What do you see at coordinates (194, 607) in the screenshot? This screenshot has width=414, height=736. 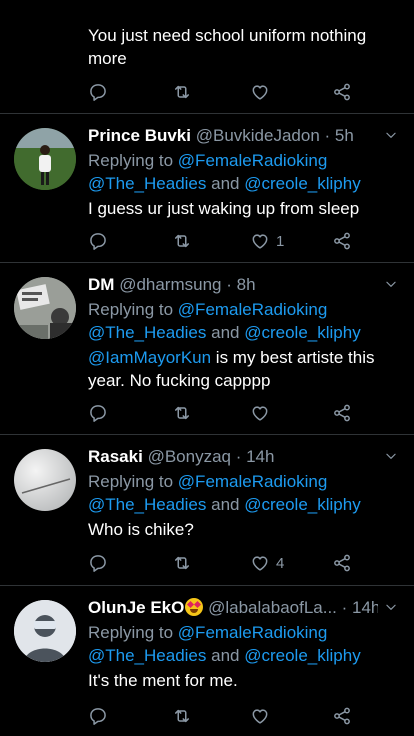 I see `emoji-icon` at bounding box center [194, 607].